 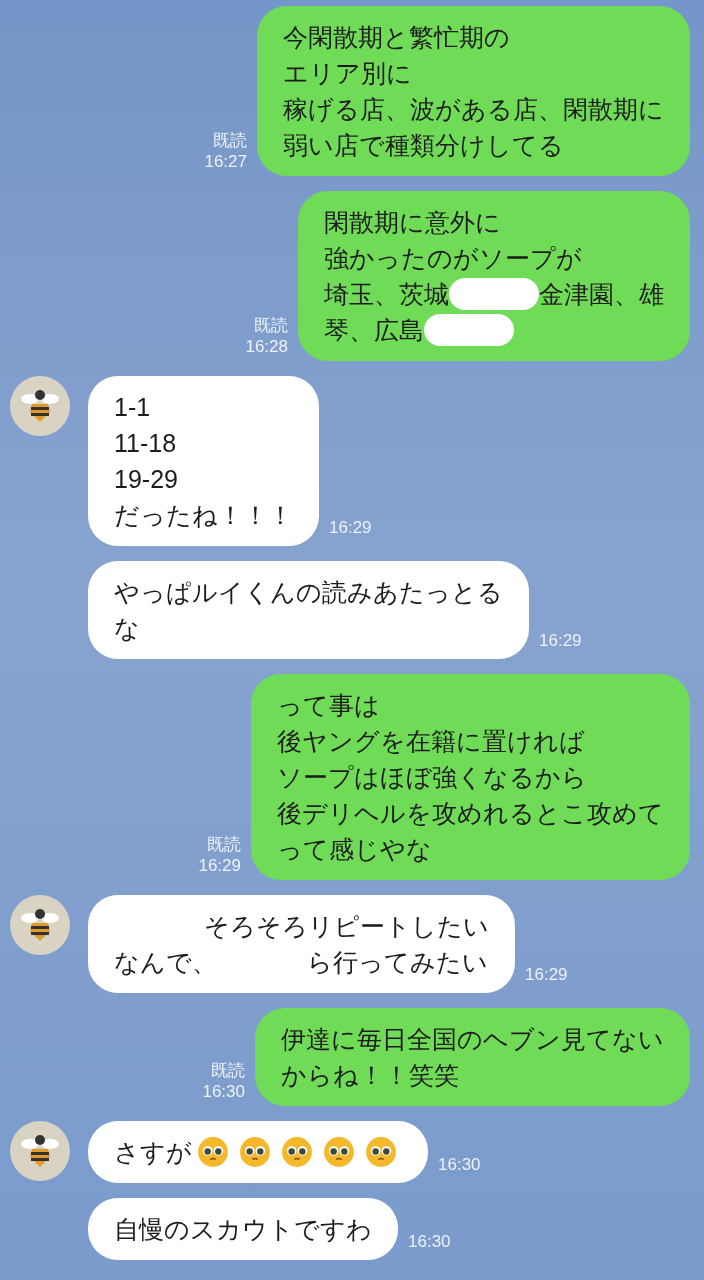 What do you see at coordinates (431, 741) in the screenshot?
I see `message-text: 後ヤングを在籍に置ければ` at bounding box center [431, 741].